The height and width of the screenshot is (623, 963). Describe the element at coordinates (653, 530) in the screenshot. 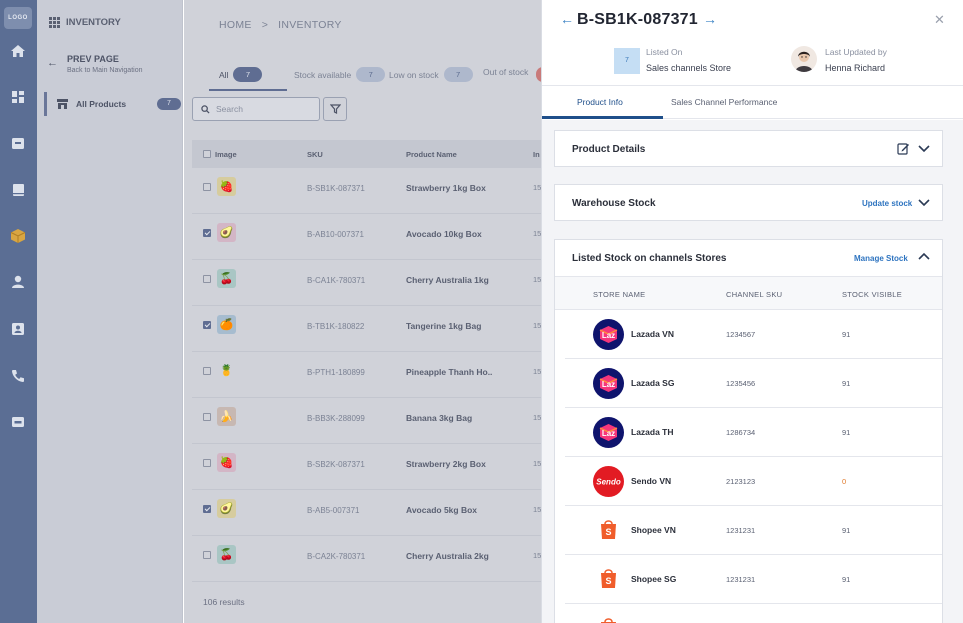

I see `store-name: Shopee VN` at that location.